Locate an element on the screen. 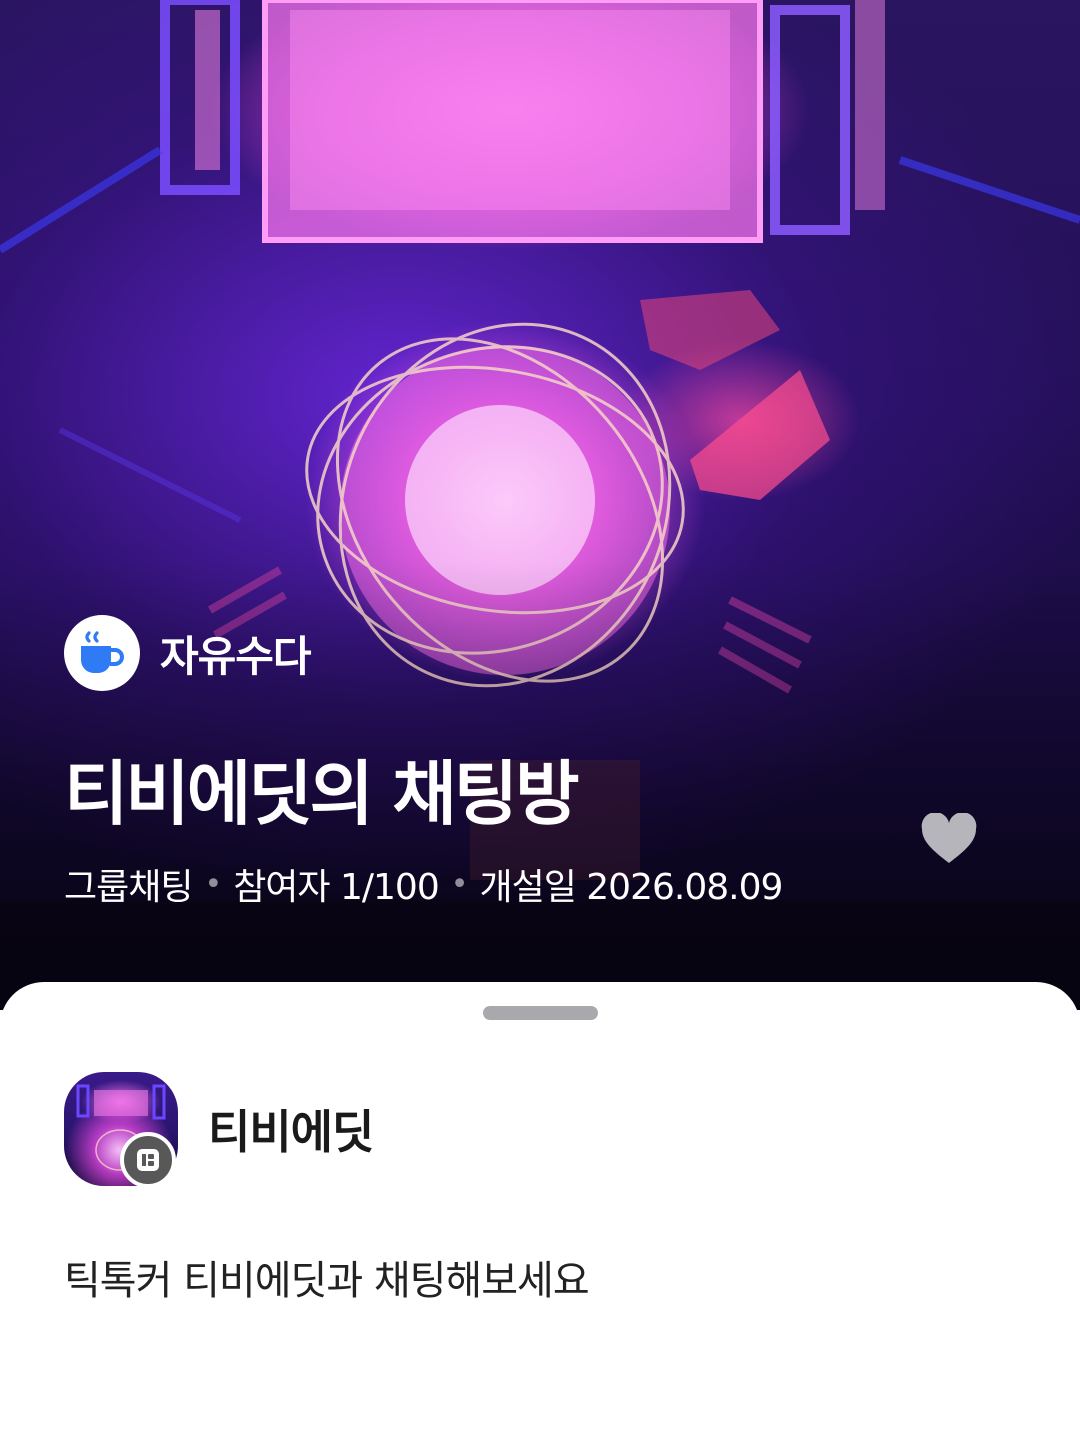  sheet-drag-handle is located at coordinates (540, 1013).